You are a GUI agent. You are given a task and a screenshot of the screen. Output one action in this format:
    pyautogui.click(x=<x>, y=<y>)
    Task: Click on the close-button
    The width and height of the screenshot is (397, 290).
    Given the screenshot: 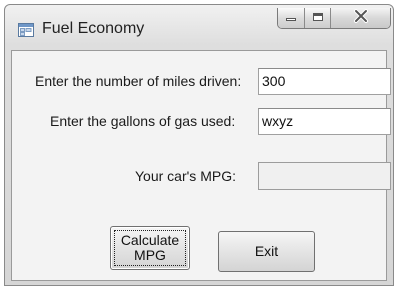 What is the action you would take?
    pyautogui.click(x=360, y=18)
    